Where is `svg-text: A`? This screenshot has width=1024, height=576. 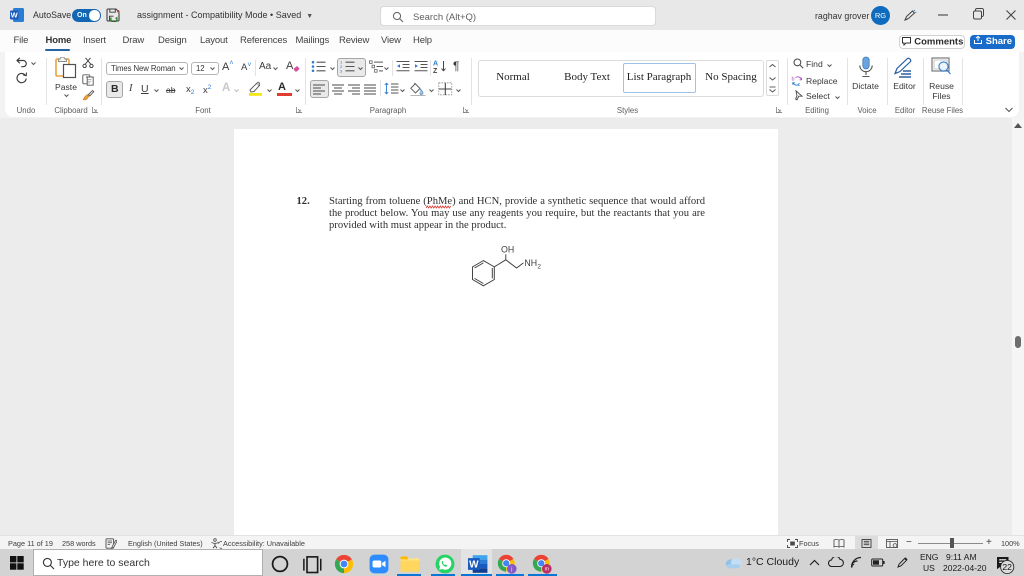
svg-text: A is located at coordinates (435, 64).